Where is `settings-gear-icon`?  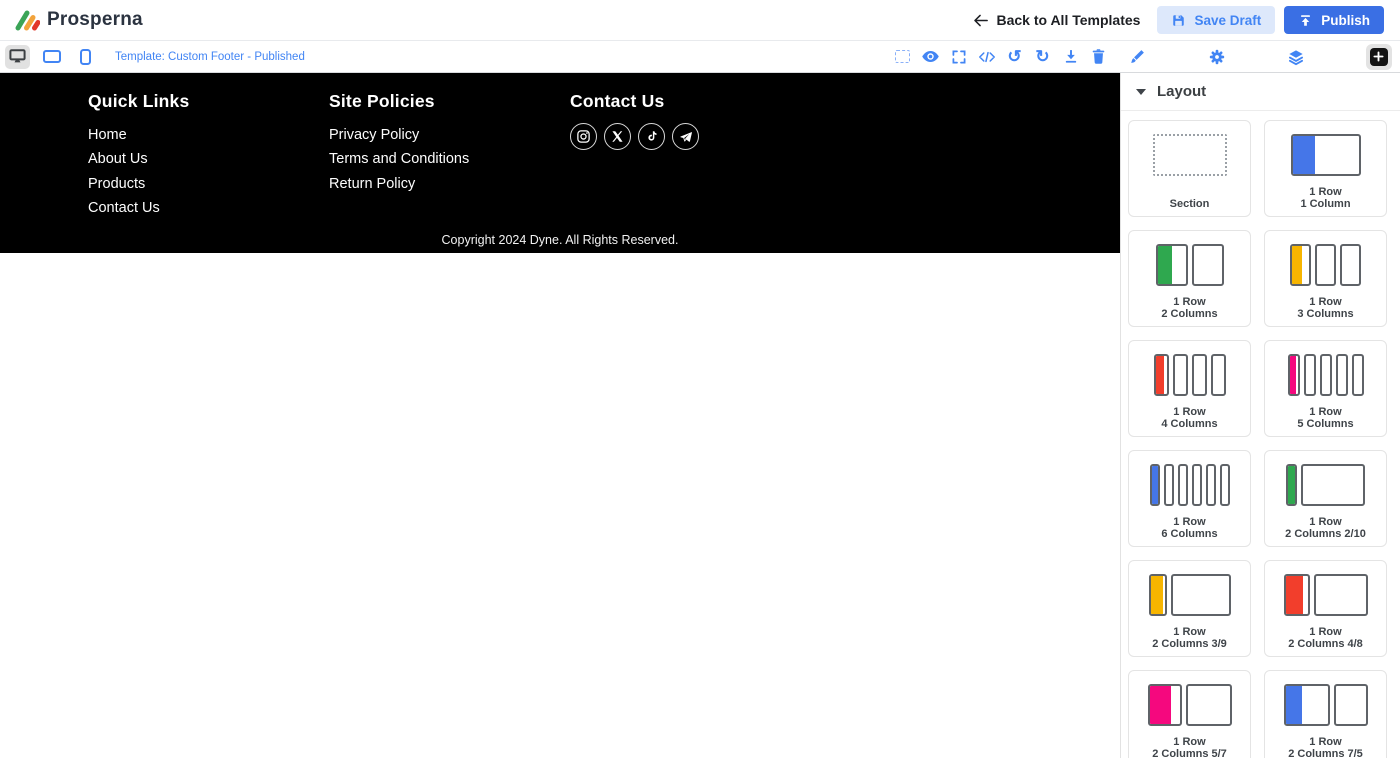 settings-gear-icon is located at coordinates (1216, 56).